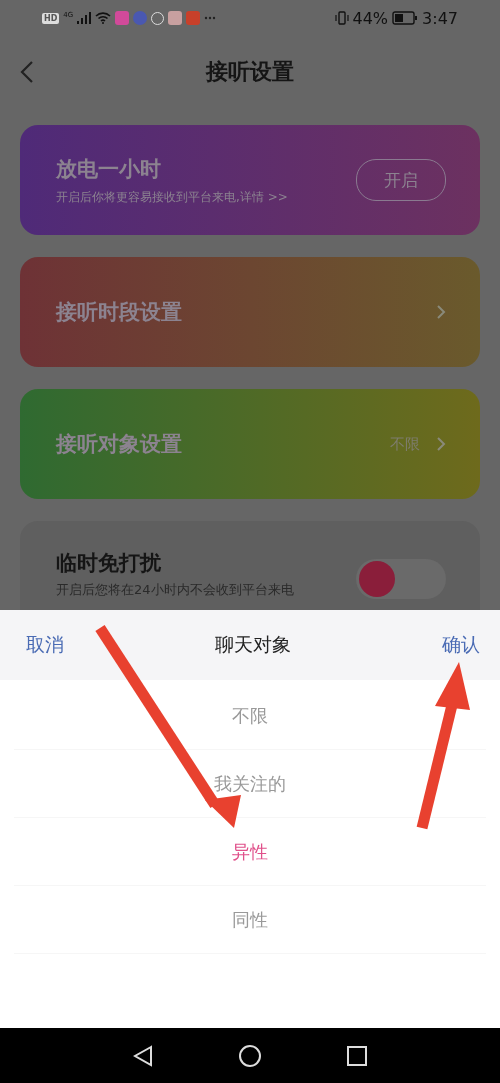  I want to click on picker-title: 聊天对象, so click(253, 644).